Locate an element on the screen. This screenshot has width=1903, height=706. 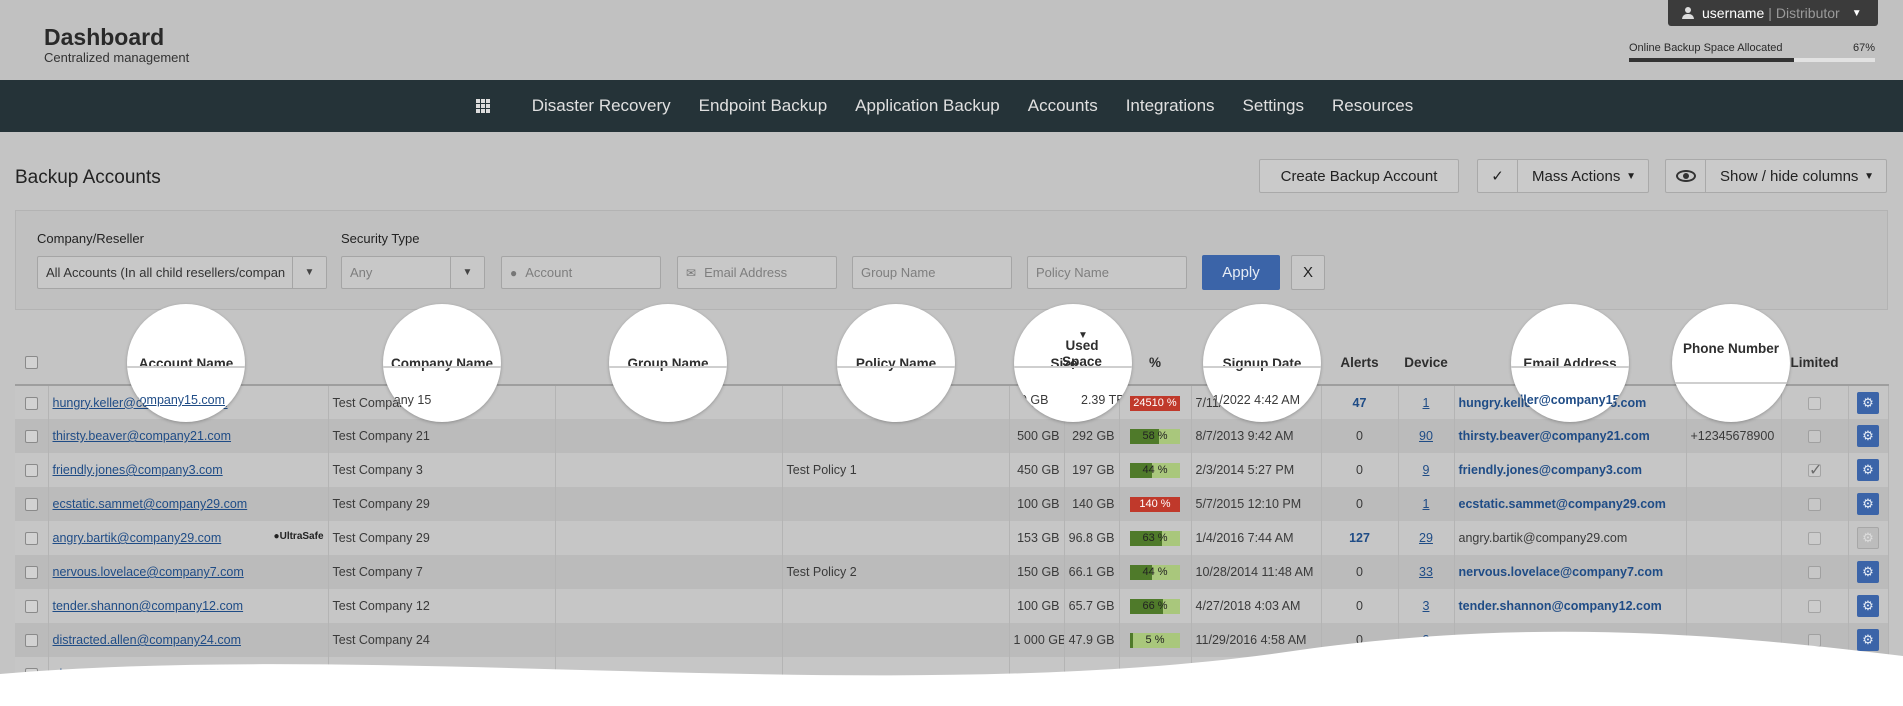
header-actions is located at coordinates (1868, 363).